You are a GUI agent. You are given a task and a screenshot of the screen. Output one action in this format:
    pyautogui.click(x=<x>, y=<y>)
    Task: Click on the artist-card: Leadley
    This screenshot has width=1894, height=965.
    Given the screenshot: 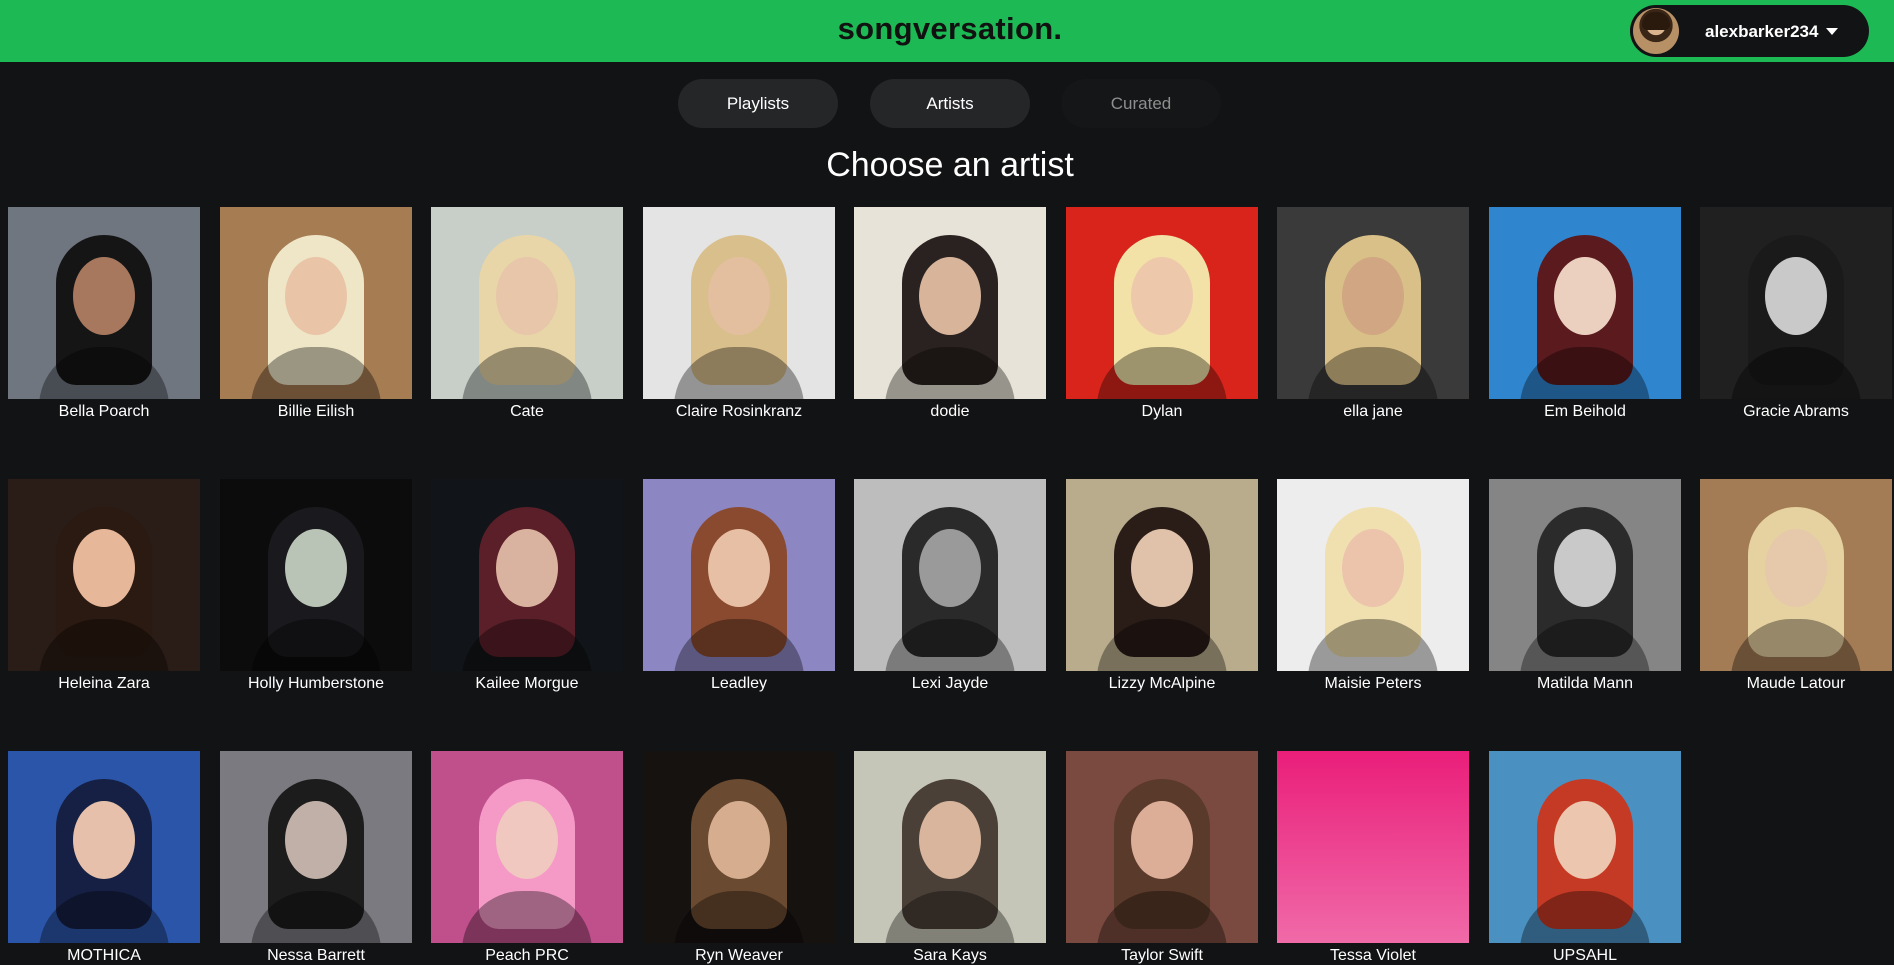 What is the action you would take?
    pyautogui.click(x=739, y=586)
    